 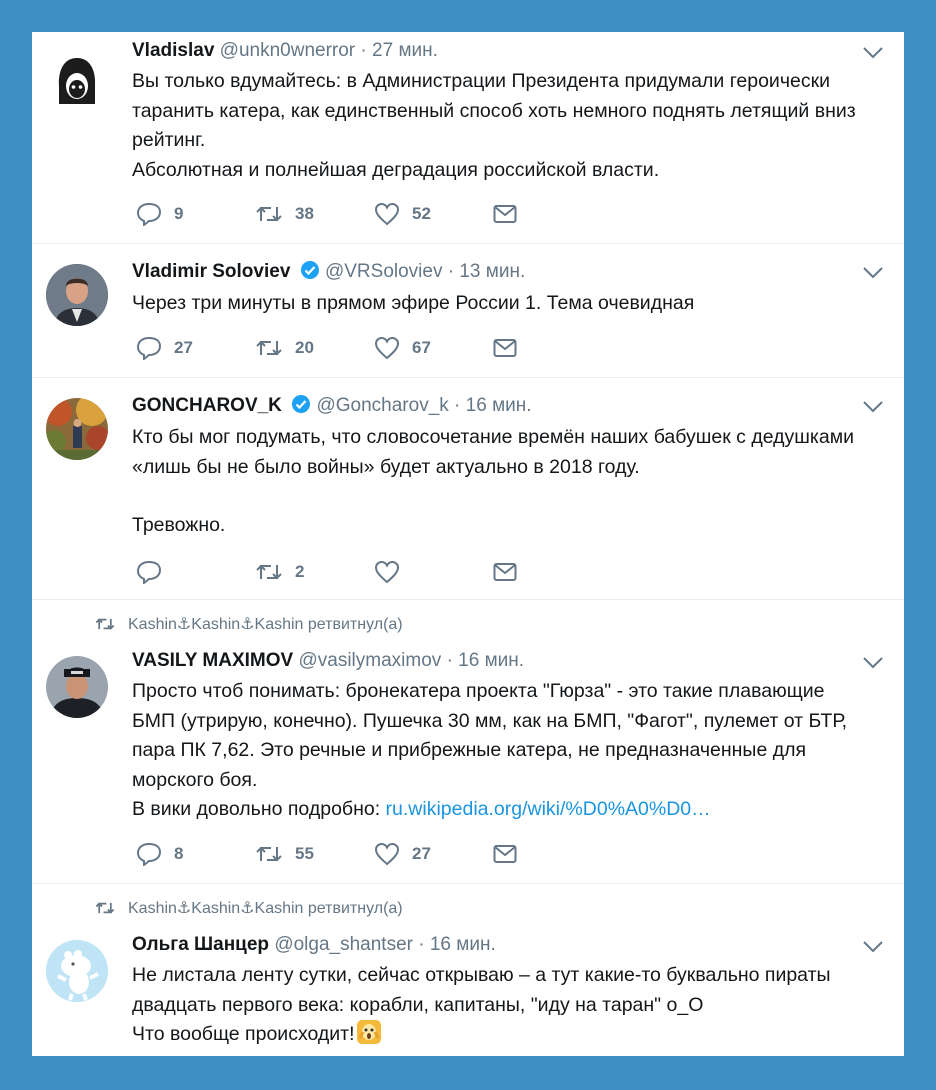 What do you see at coordinates (287, 50) in the screenshot?
I see `user-handle: @unkn0wnerror` at bounding box center [287, 50].